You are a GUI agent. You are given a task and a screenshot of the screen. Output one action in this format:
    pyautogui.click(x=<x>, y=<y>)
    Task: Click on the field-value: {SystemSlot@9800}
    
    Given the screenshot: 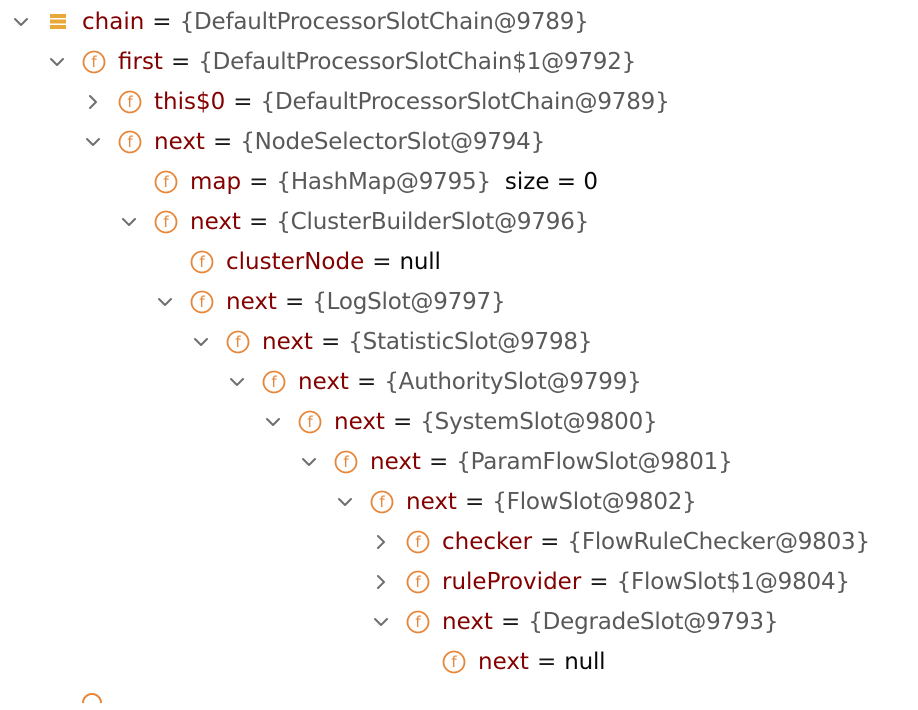 What is the action you would take?
    pyautogui.click(x=539, y=422)
    